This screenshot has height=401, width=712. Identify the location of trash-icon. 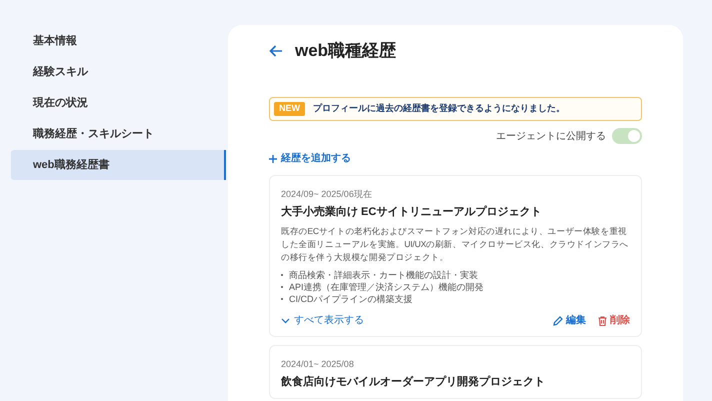
(602, 321).